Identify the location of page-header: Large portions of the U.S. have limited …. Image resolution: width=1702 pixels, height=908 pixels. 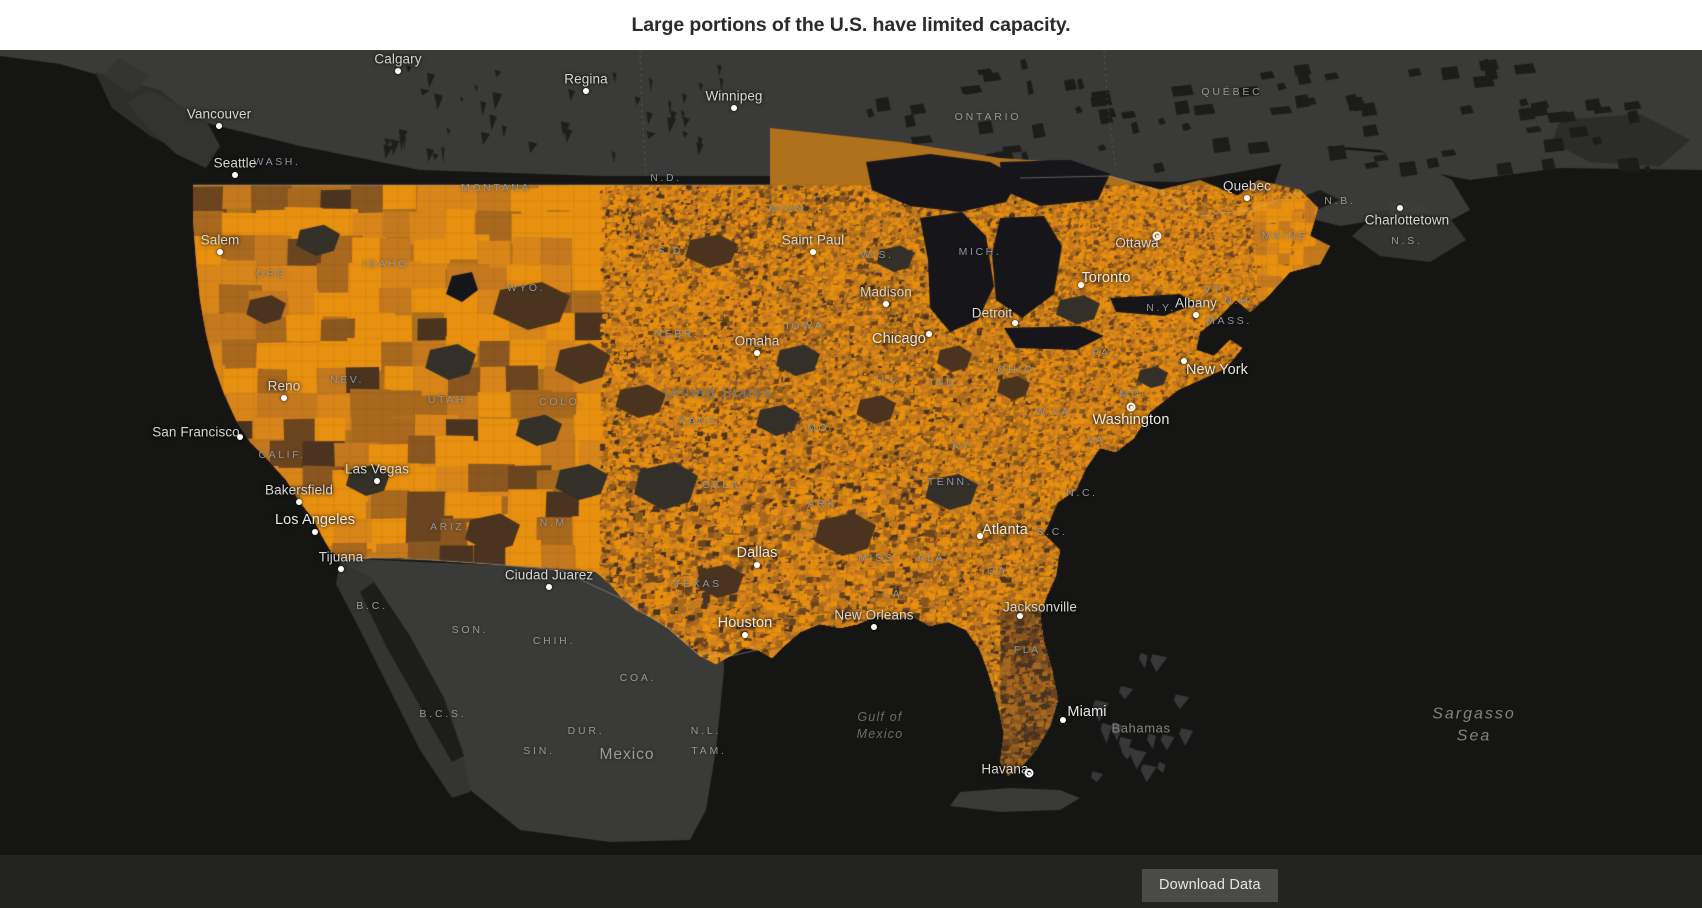
(851, 25).